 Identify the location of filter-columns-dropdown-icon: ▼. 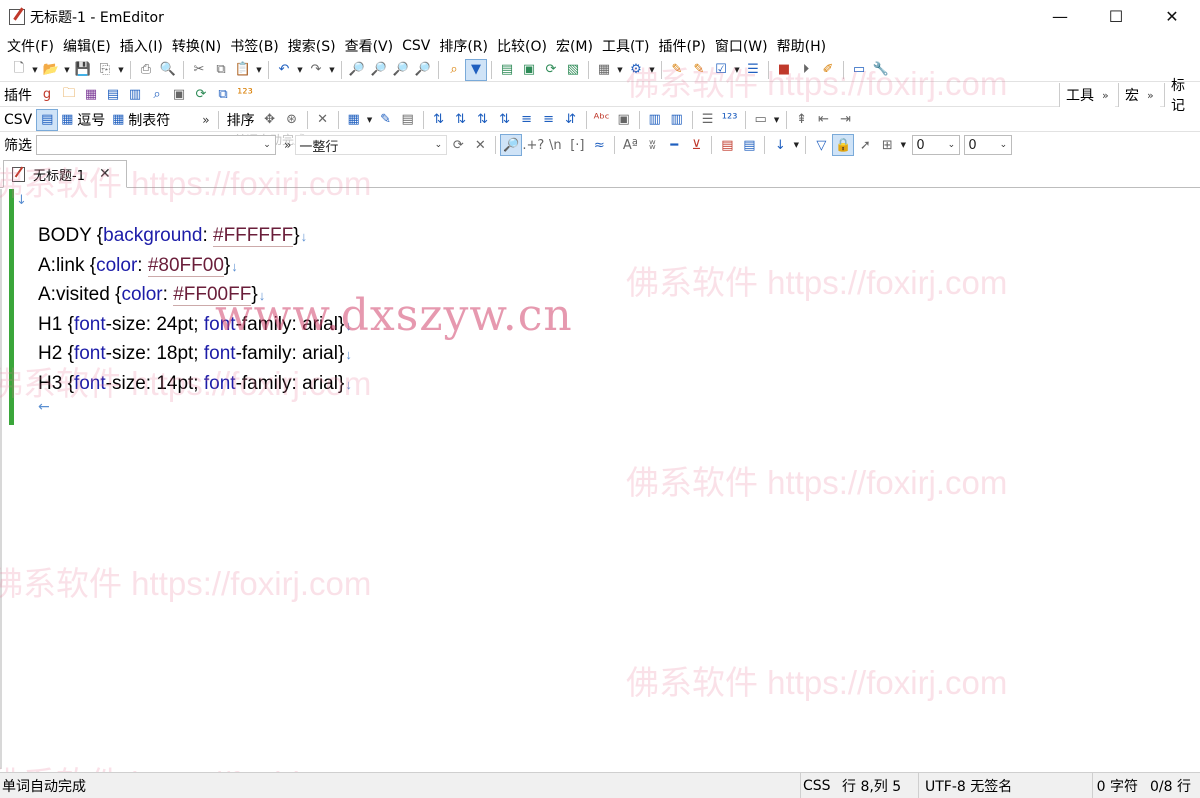
(903, 145).